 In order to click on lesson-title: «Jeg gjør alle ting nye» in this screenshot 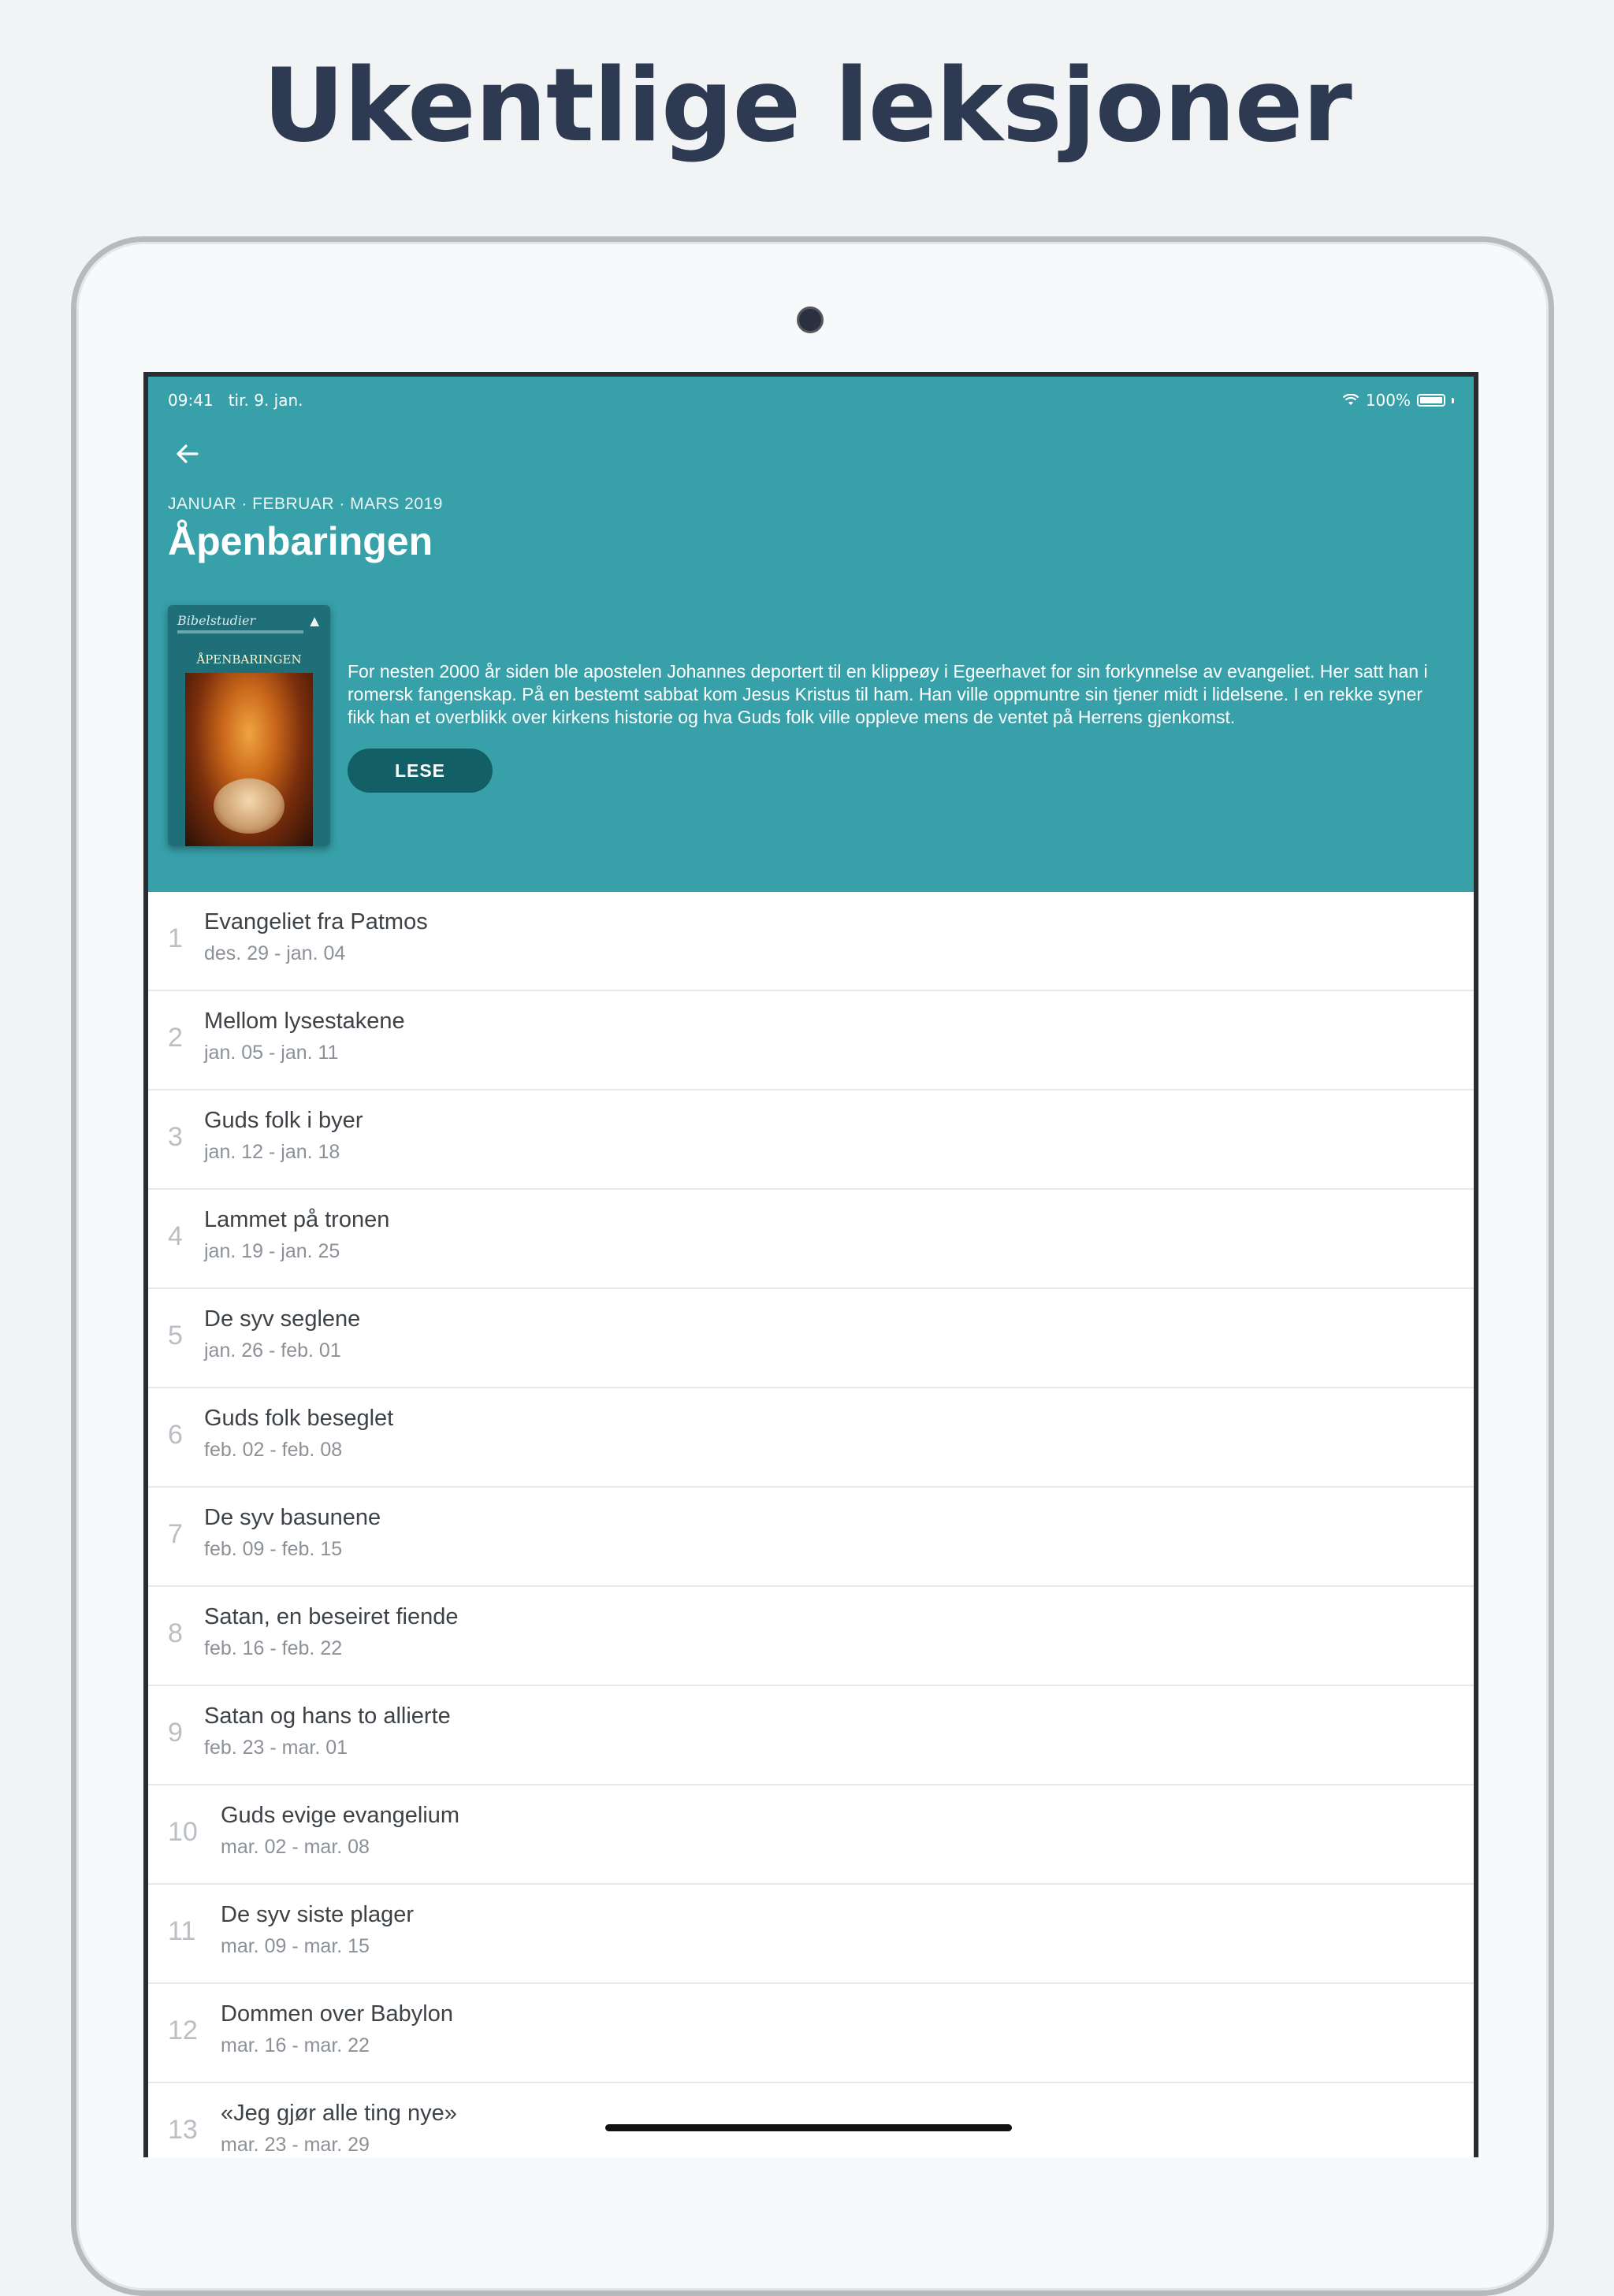, I will do `click(339, 2113)`.